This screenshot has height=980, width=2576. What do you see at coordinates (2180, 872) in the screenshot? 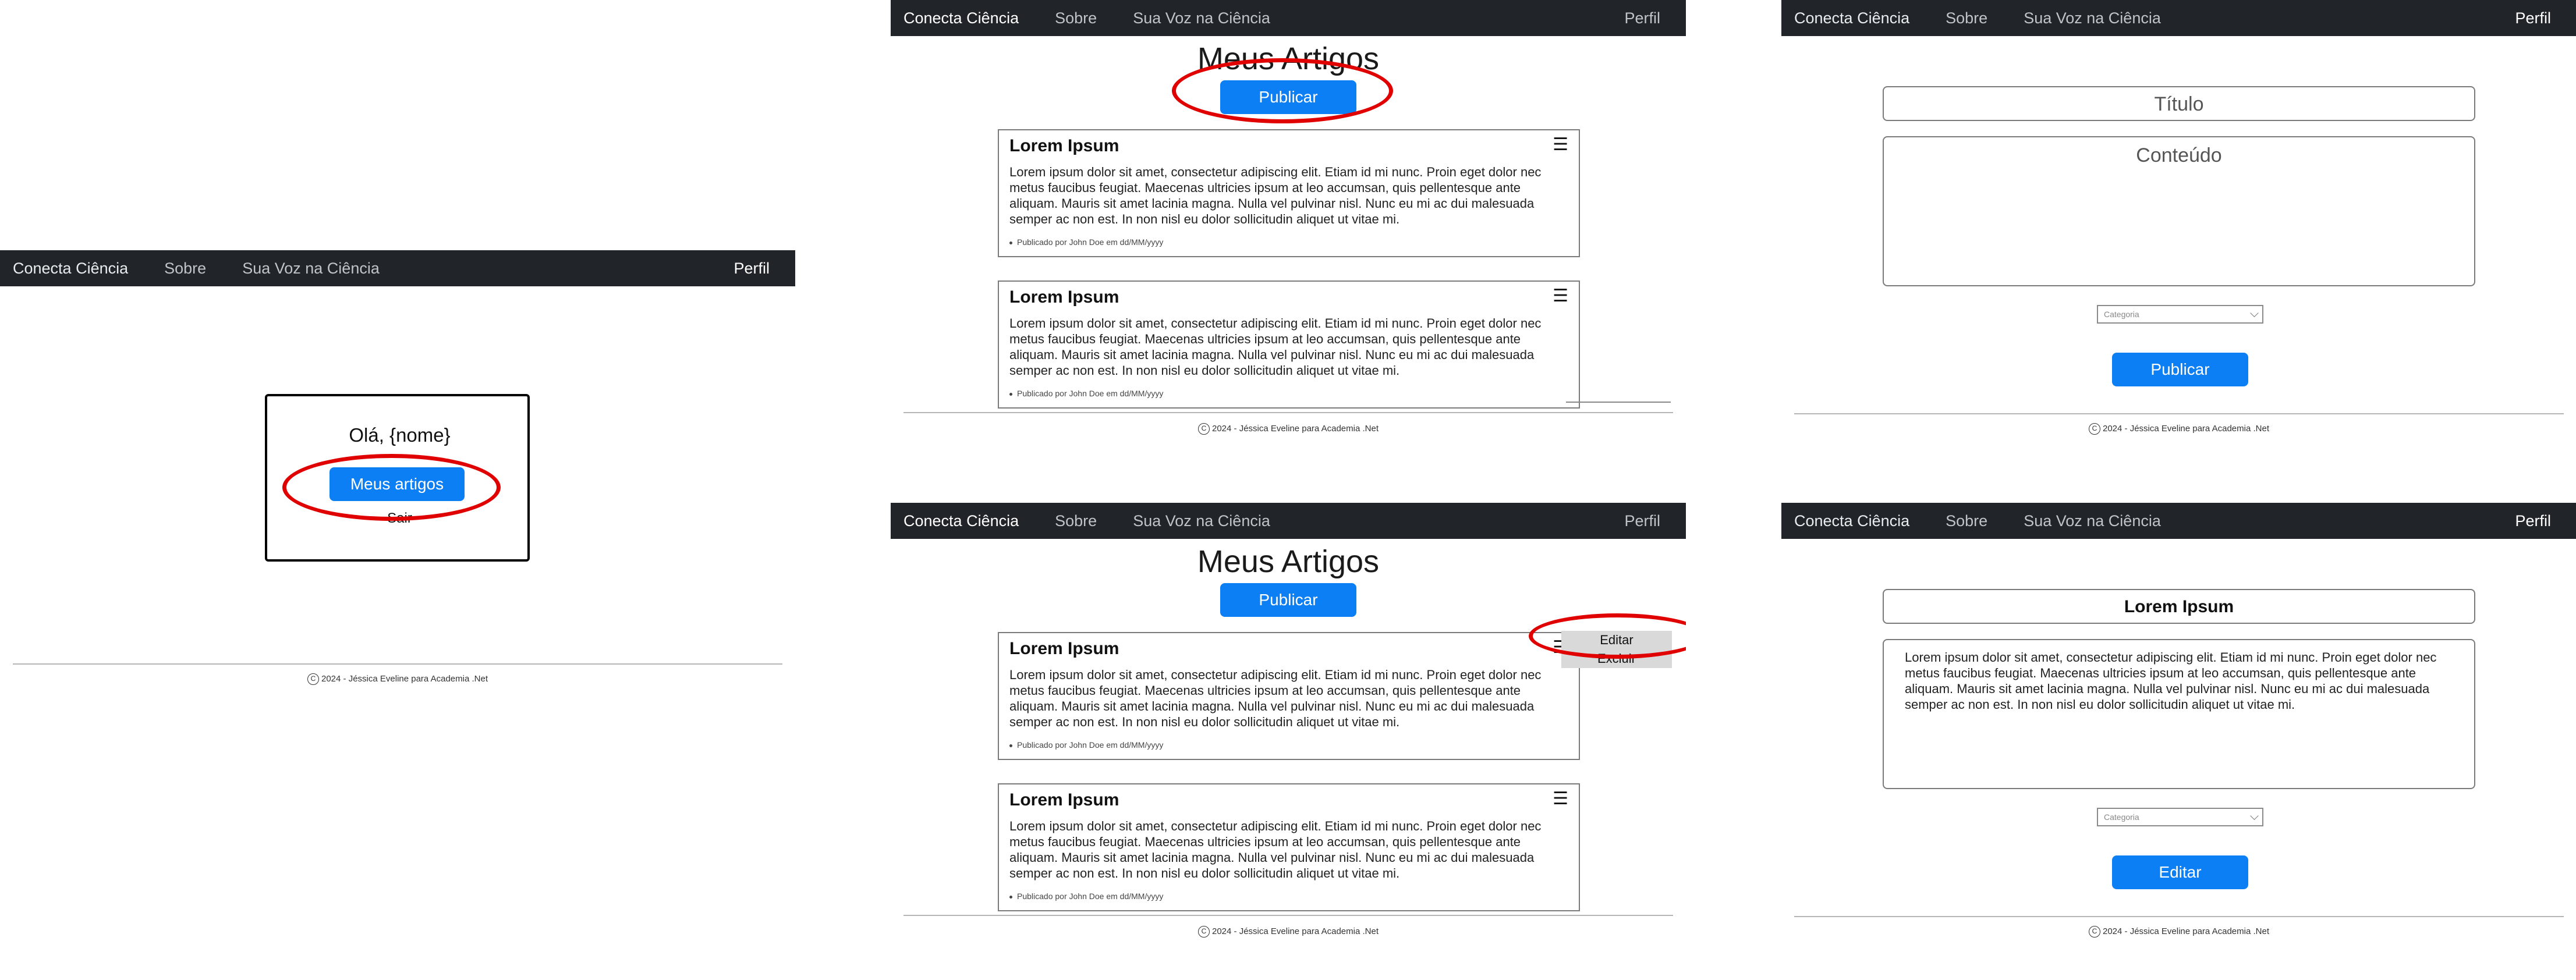
I see `edit-button: Editar` at bounding box center [2180, 872].